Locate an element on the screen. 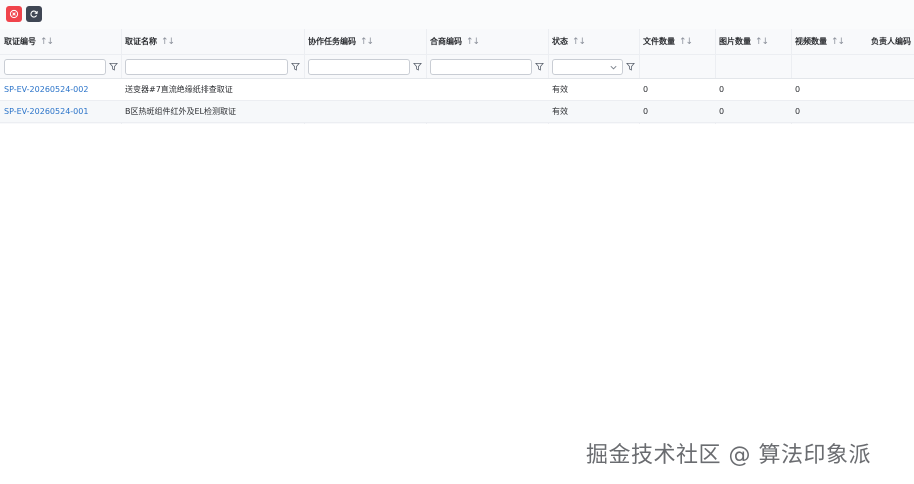 Image resolution: width=914 pixels, height=484 pixels. chevron-down-icon is located at coordinates (613, 67).